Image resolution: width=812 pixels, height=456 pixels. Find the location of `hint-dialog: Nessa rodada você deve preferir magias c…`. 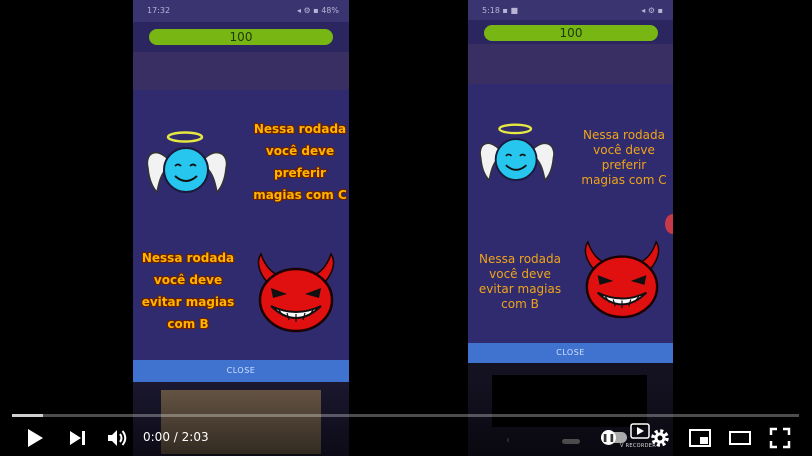

hint-dialog: Nessa rodada você deve preferir magias c… is located at coordinates (570, 213).